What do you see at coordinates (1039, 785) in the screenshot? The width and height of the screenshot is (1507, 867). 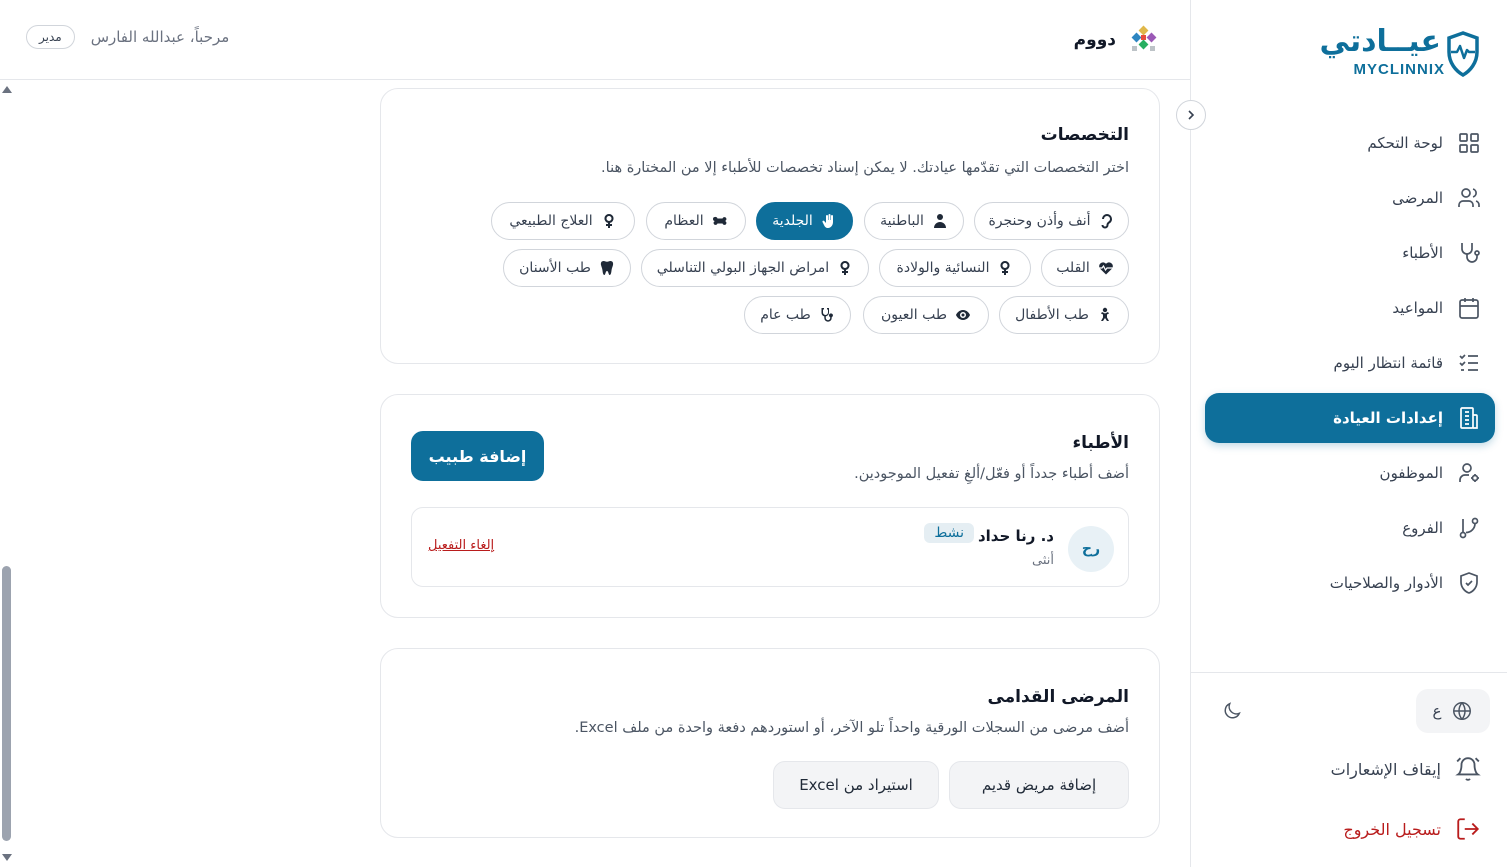 I see `add-old-patient-button: إضافة مريض قديم` at bounding box center [1039, 785].